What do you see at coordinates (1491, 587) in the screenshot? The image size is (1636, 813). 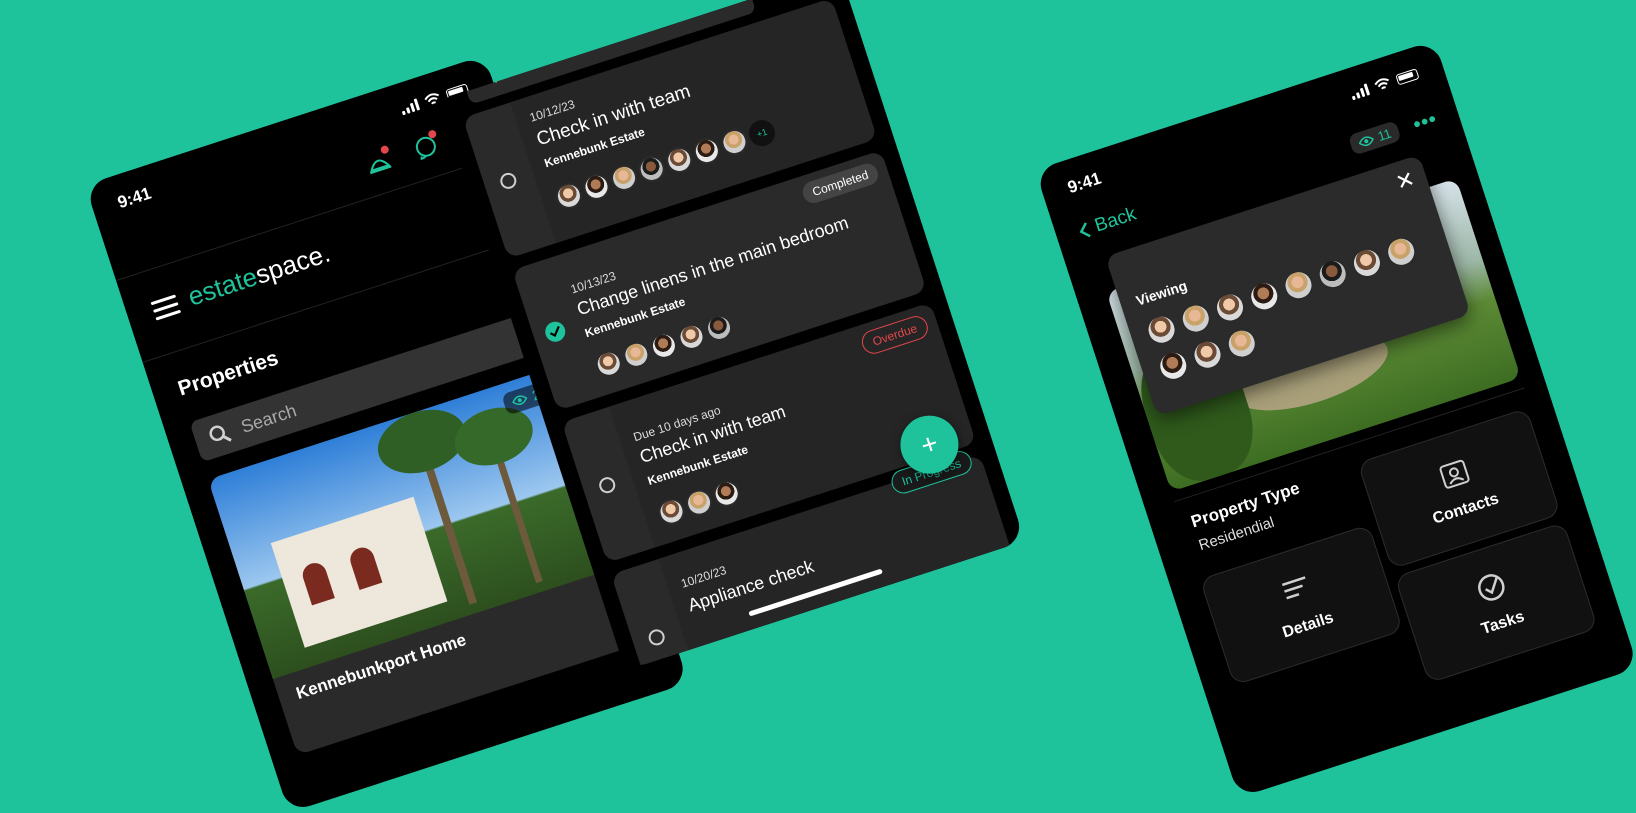 I see `tasks-check-icon` at bounding box center [1491, 587].